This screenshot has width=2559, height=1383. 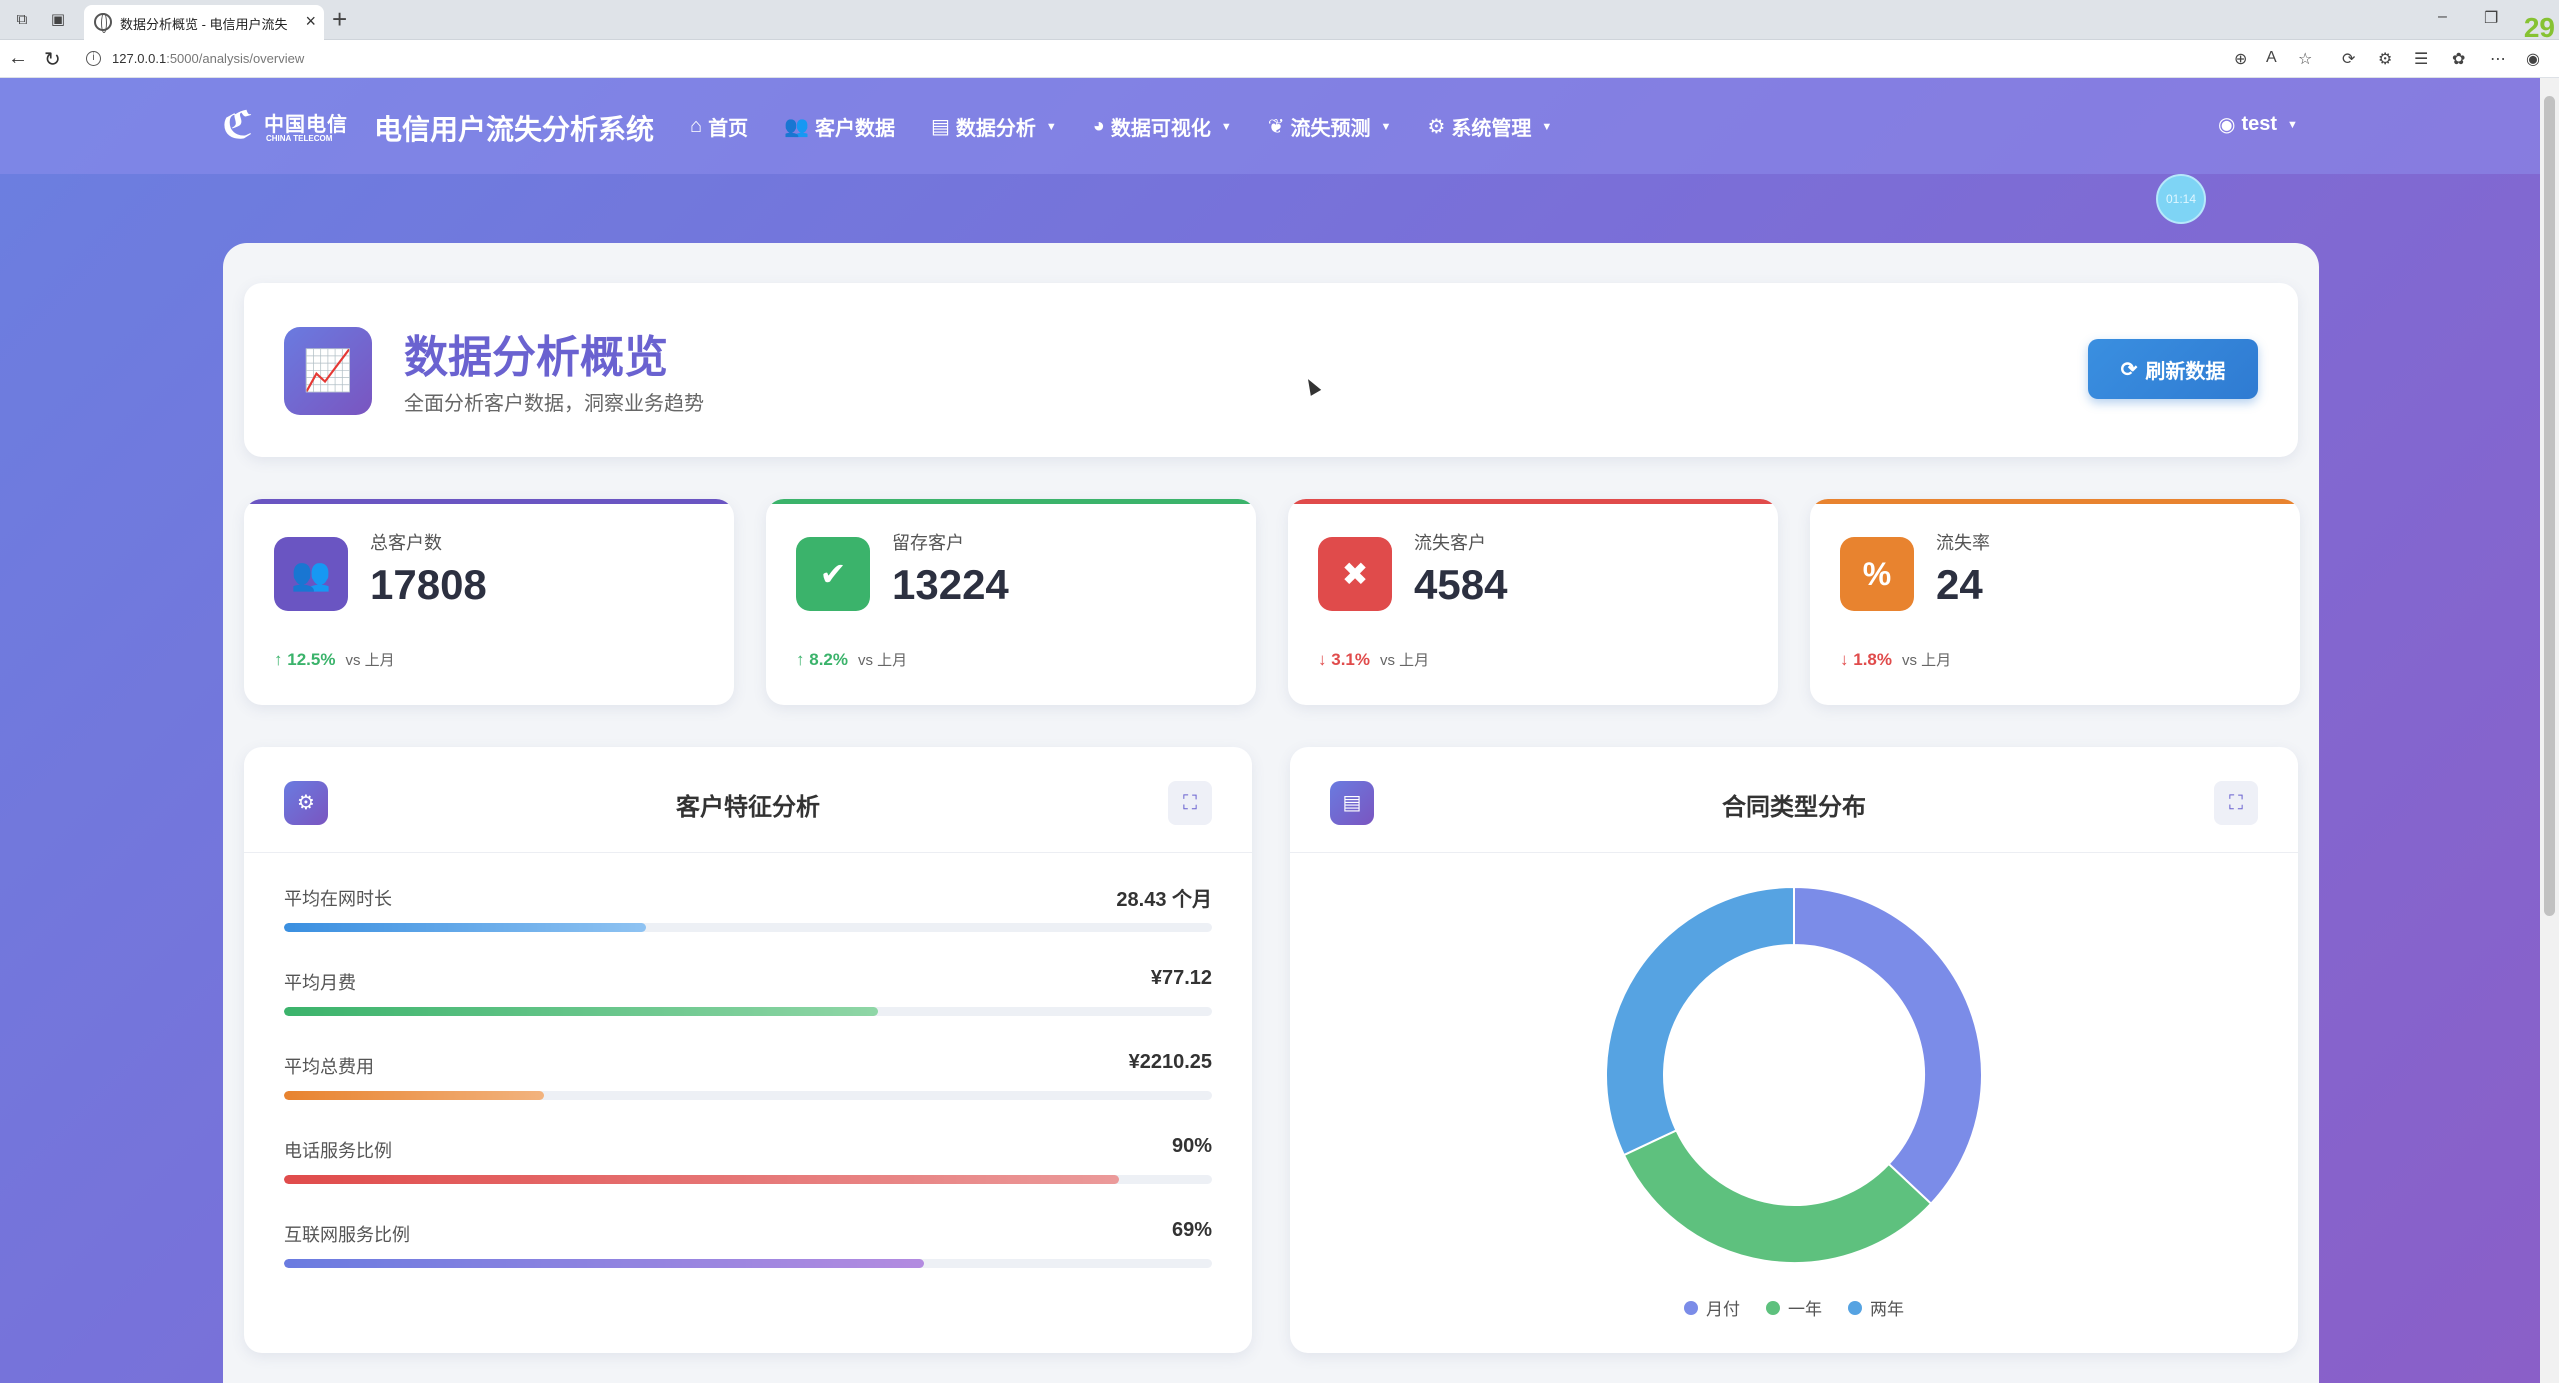 What do you see at coordinates (2181, 199) in the screenshot?
I see `timer-badge: 01:14` at bounding box center [2181, 199].